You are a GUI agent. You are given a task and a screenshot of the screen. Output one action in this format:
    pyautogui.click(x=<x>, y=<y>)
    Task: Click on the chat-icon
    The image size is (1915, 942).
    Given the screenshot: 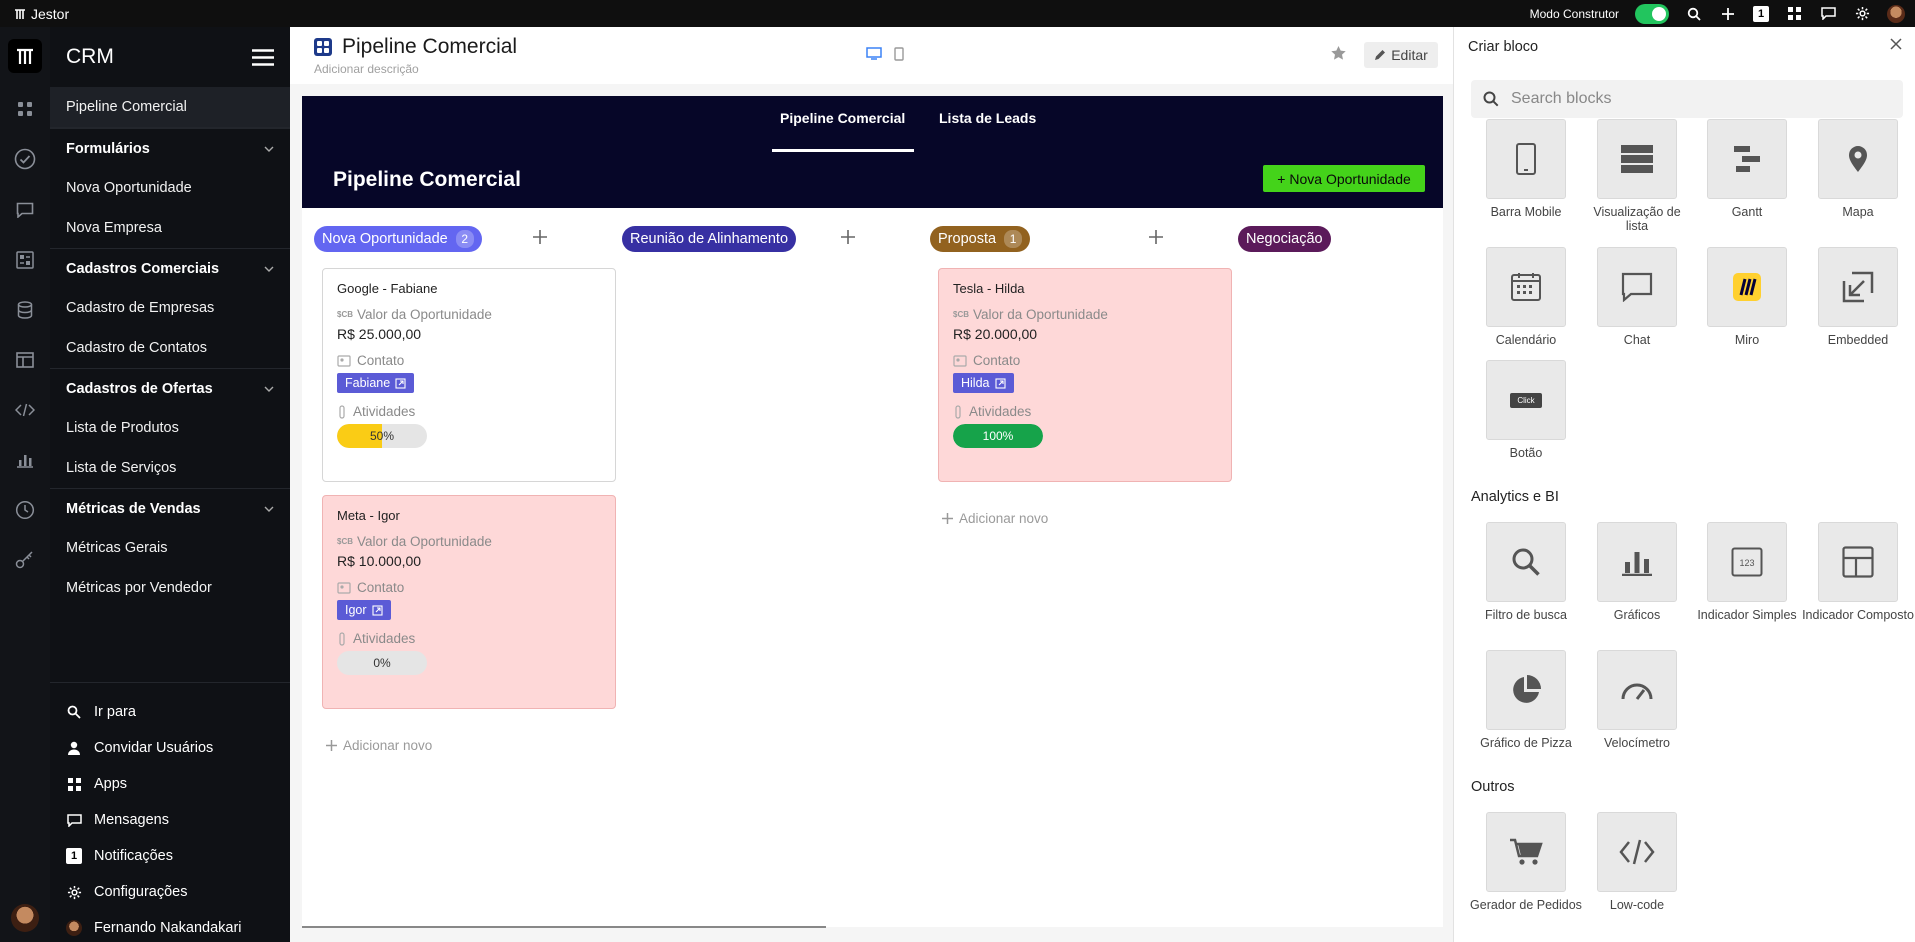 What is the action you would take?
    pyautogui.click(x=25, y=210)
    